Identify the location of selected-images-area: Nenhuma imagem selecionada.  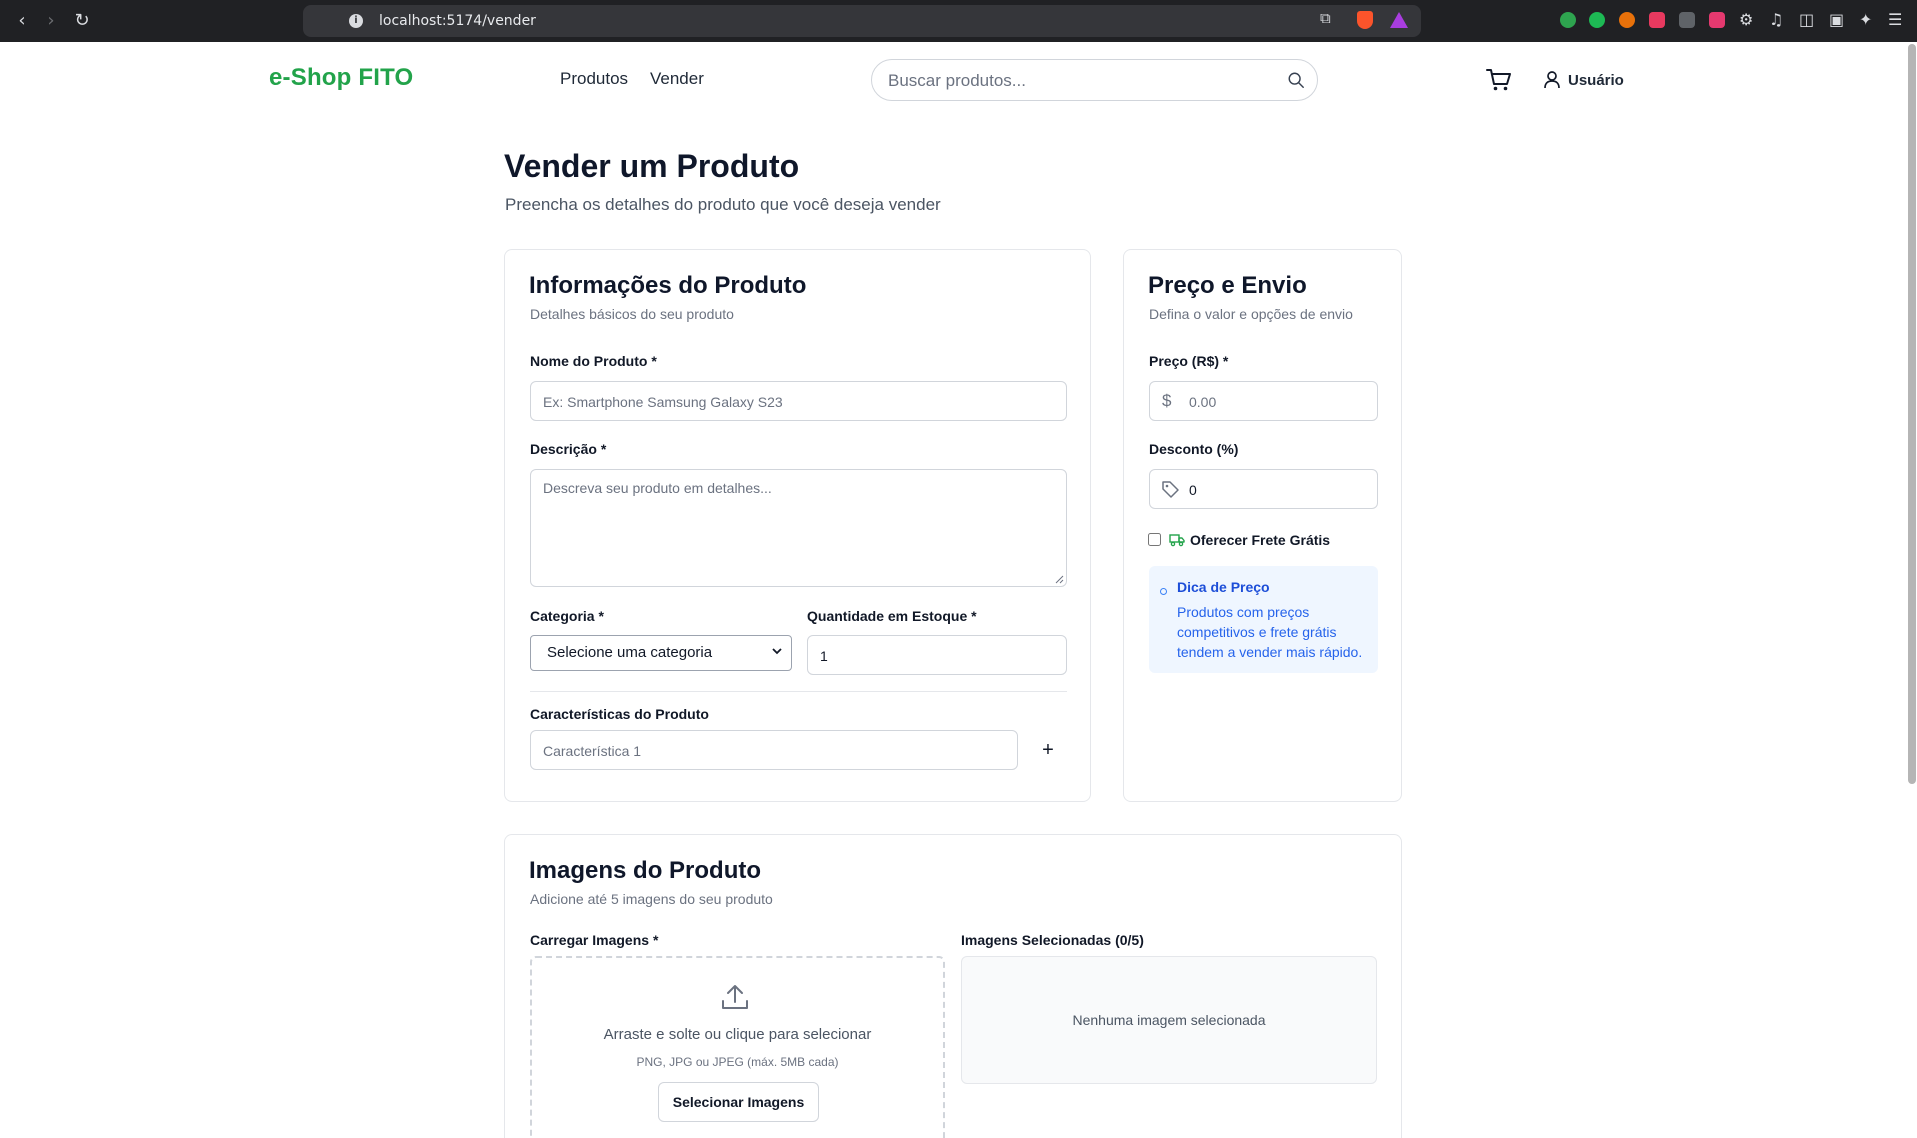
(1169, 1020).